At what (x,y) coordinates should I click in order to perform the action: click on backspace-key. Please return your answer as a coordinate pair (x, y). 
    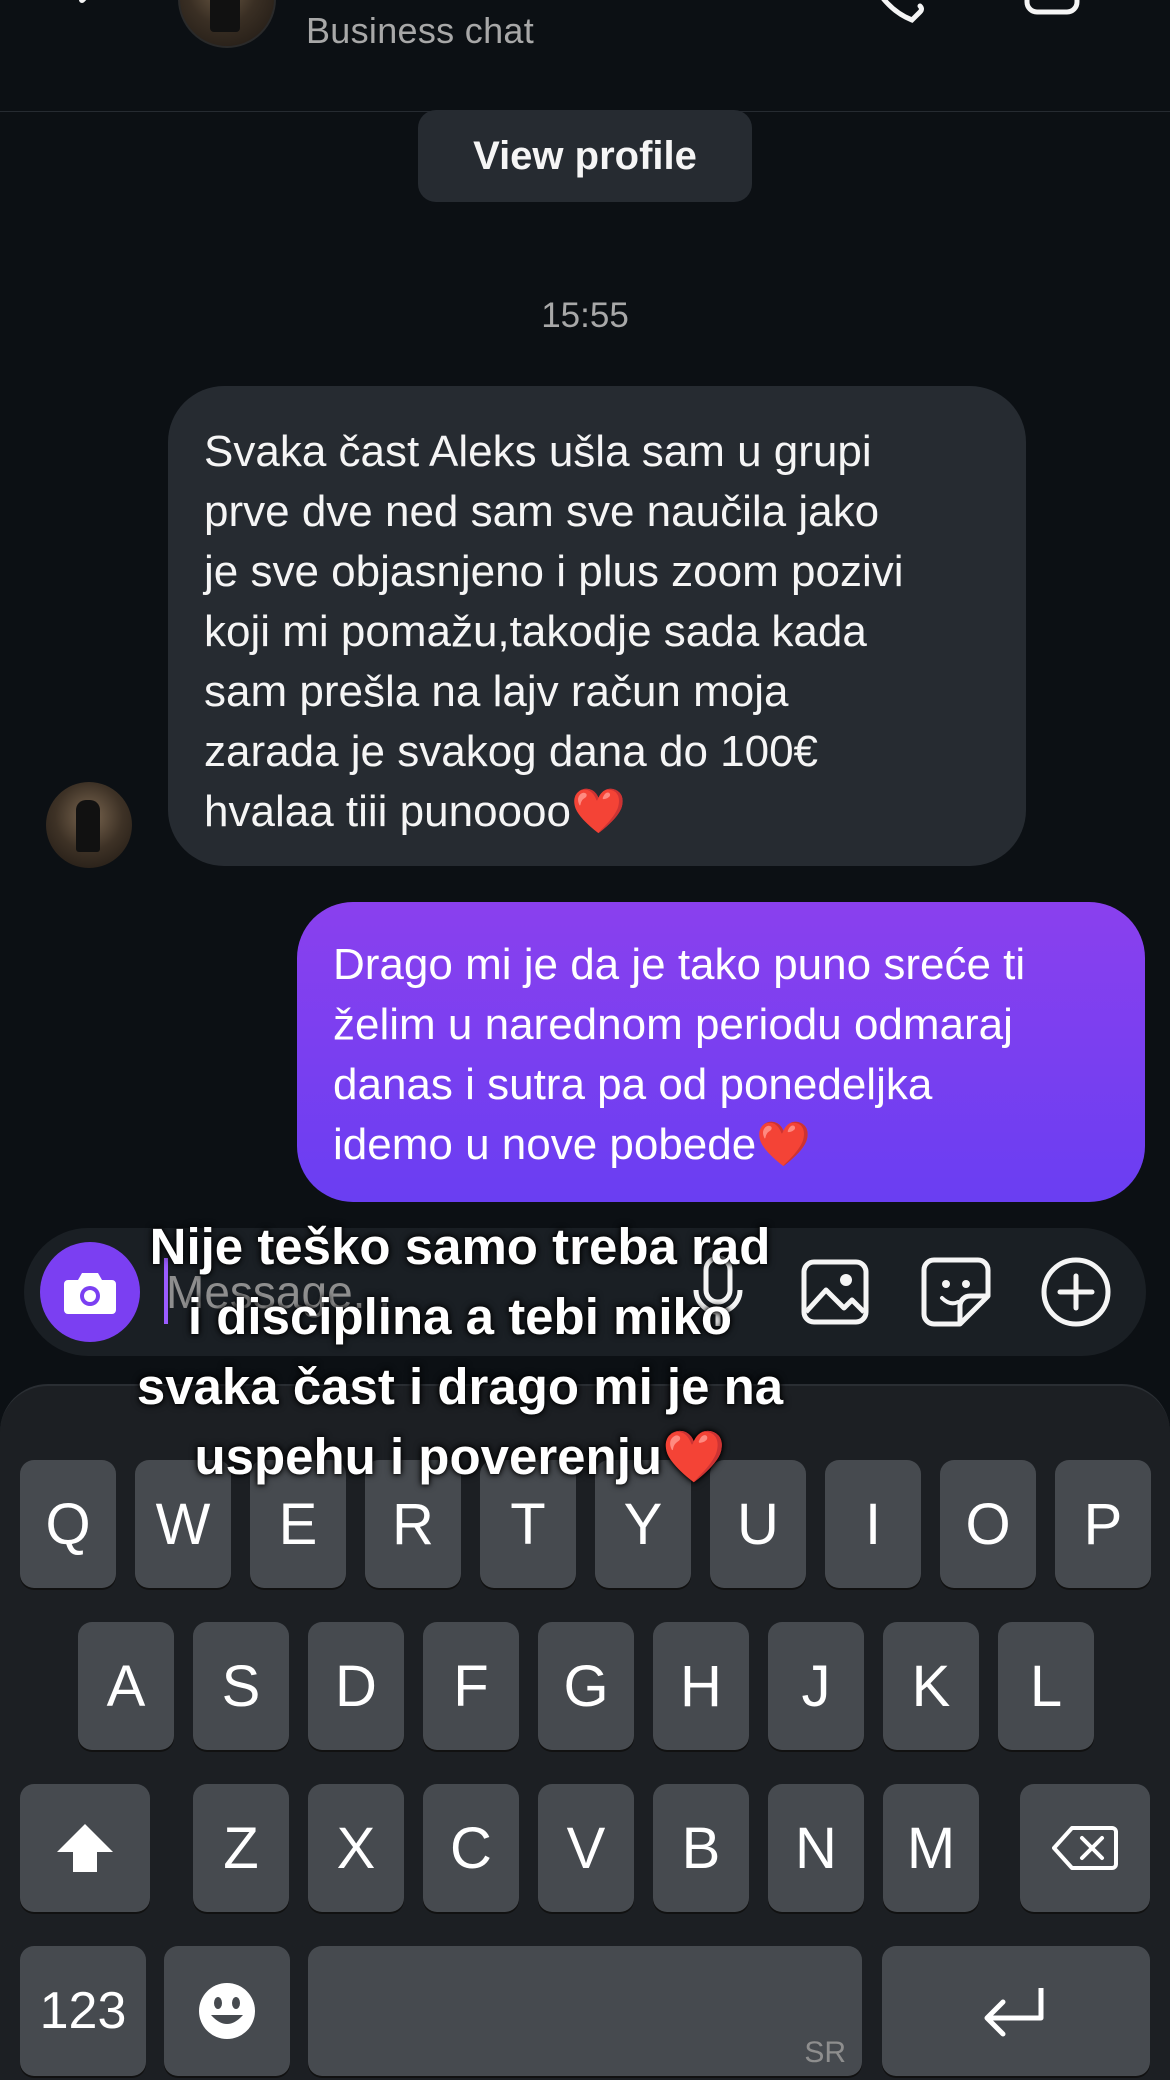
    Looking at the image, I should click on (1085, 1848).